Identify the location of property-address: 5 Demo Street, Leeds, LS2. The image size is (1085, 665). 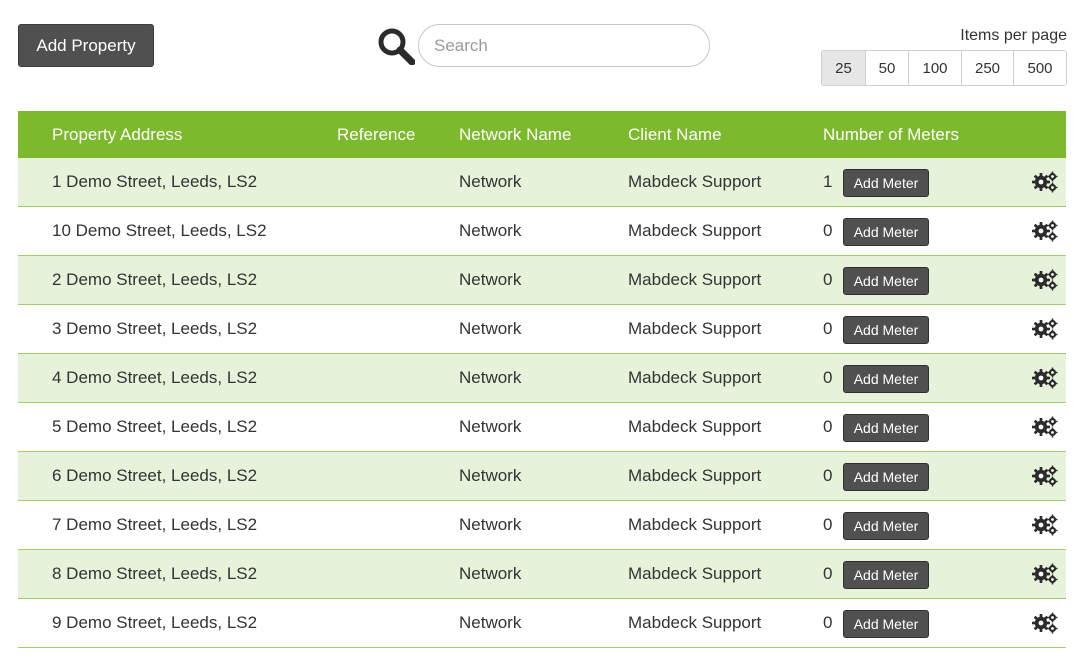
(154, 427).